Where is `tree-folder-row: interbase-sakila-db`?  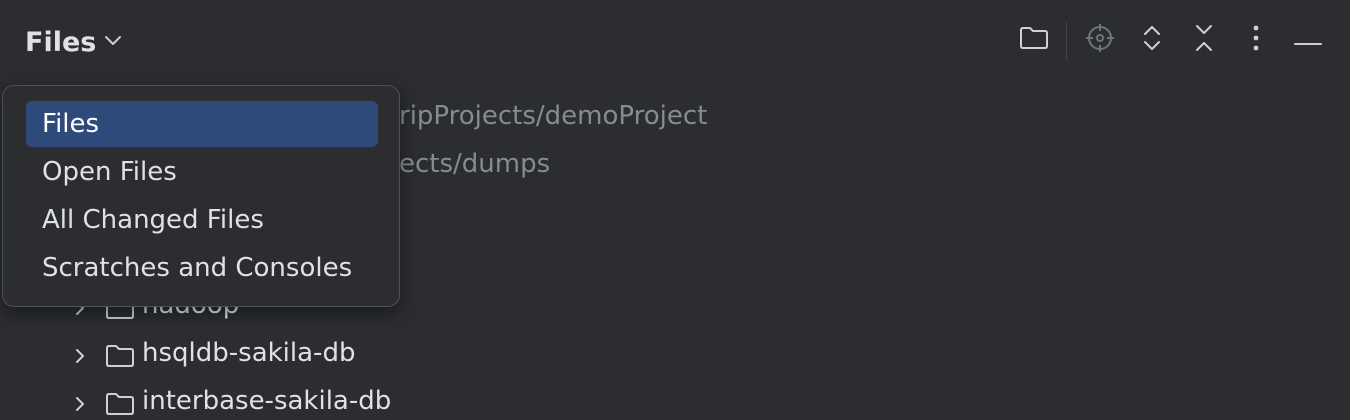
tree-folder-row: interbase-sakila-db is located at coordinates (300, 400).